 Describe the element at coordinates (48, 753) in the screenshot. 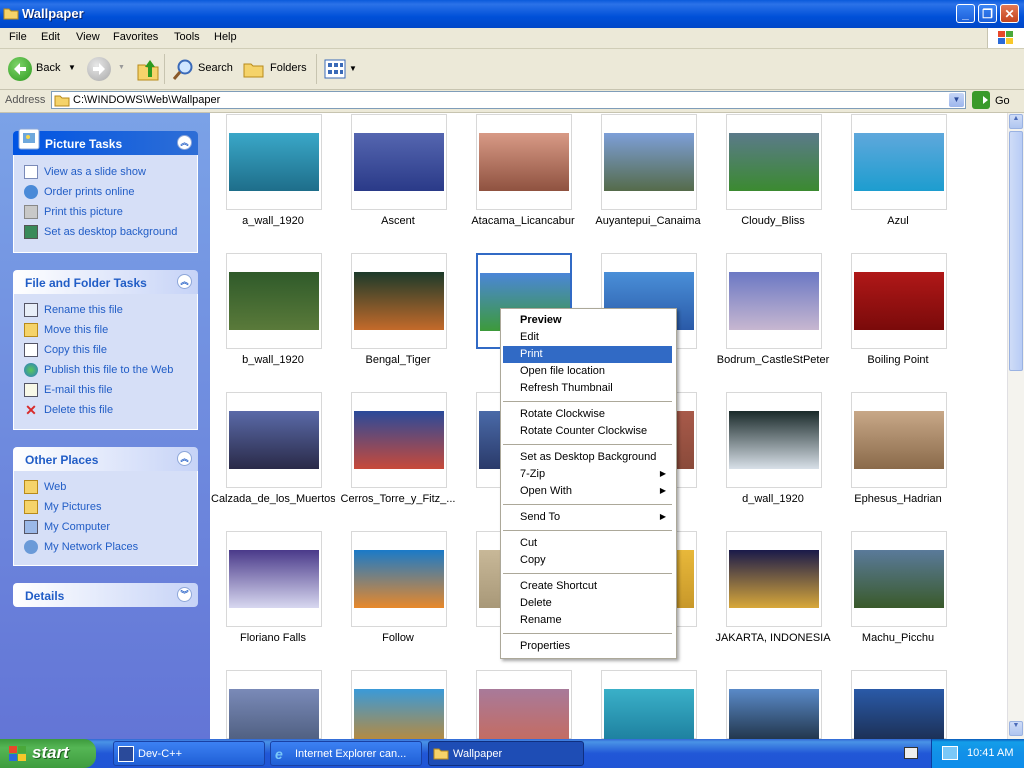

I see `start-button: start` at that location.